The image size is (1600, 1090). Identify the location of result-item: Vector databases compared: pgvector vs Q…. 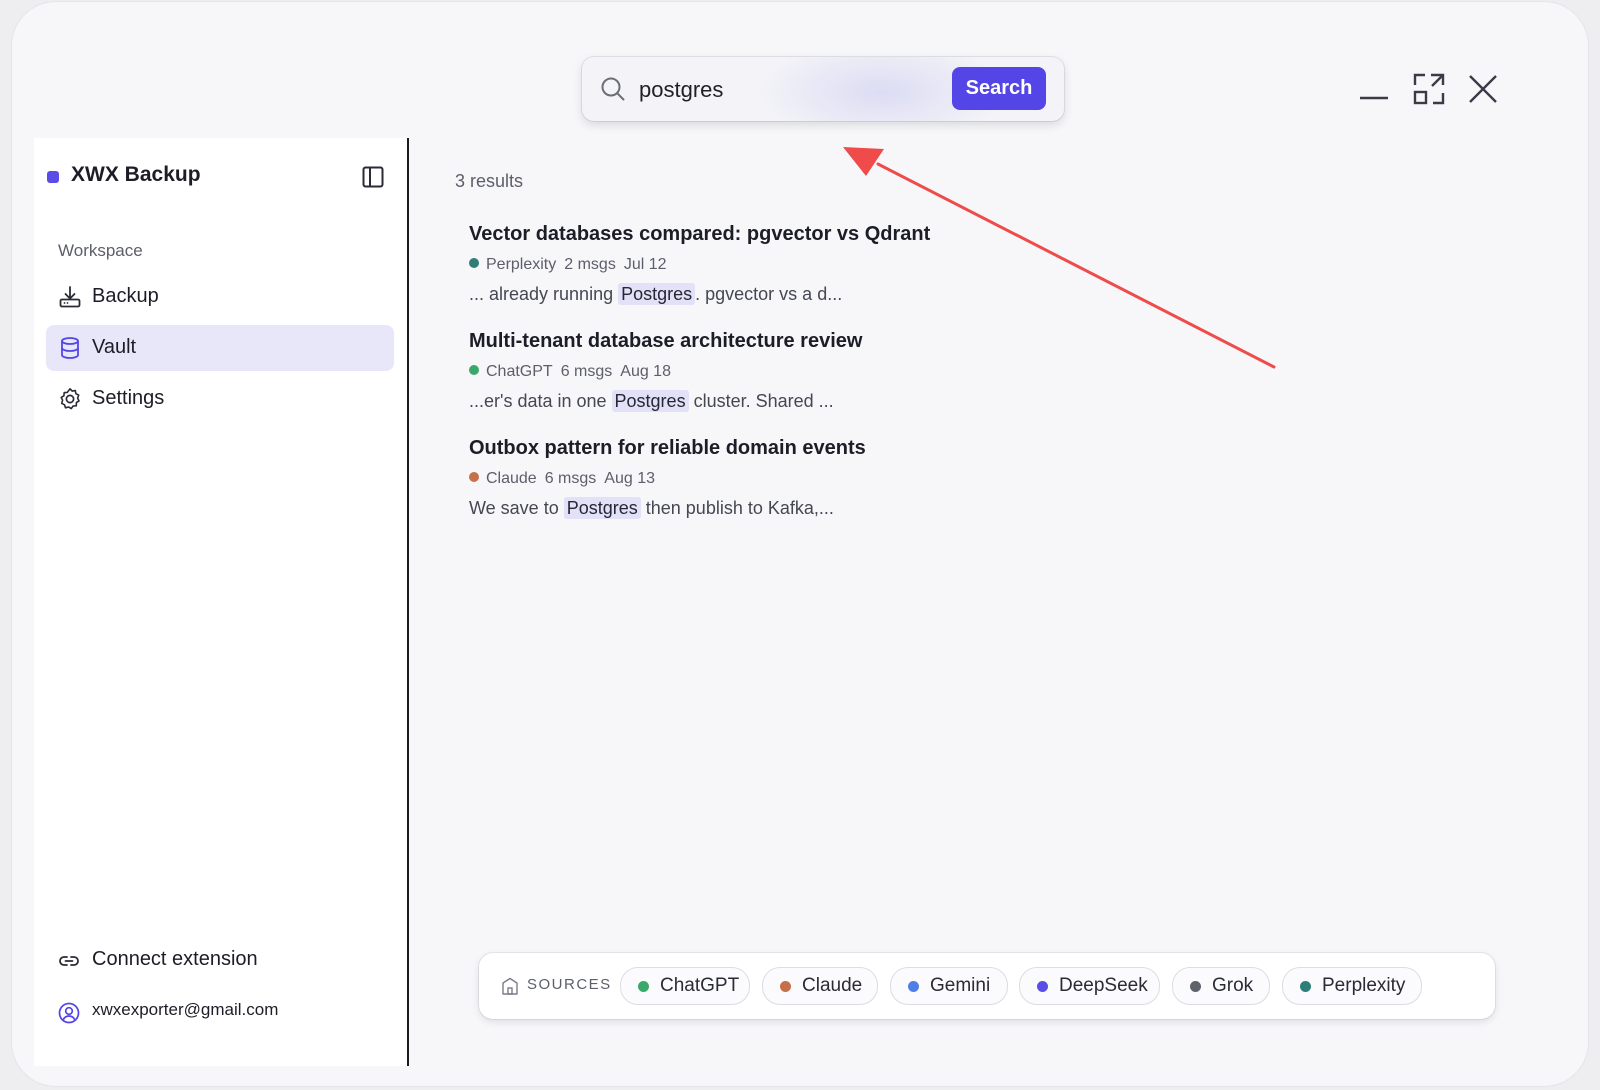
(819, 264).